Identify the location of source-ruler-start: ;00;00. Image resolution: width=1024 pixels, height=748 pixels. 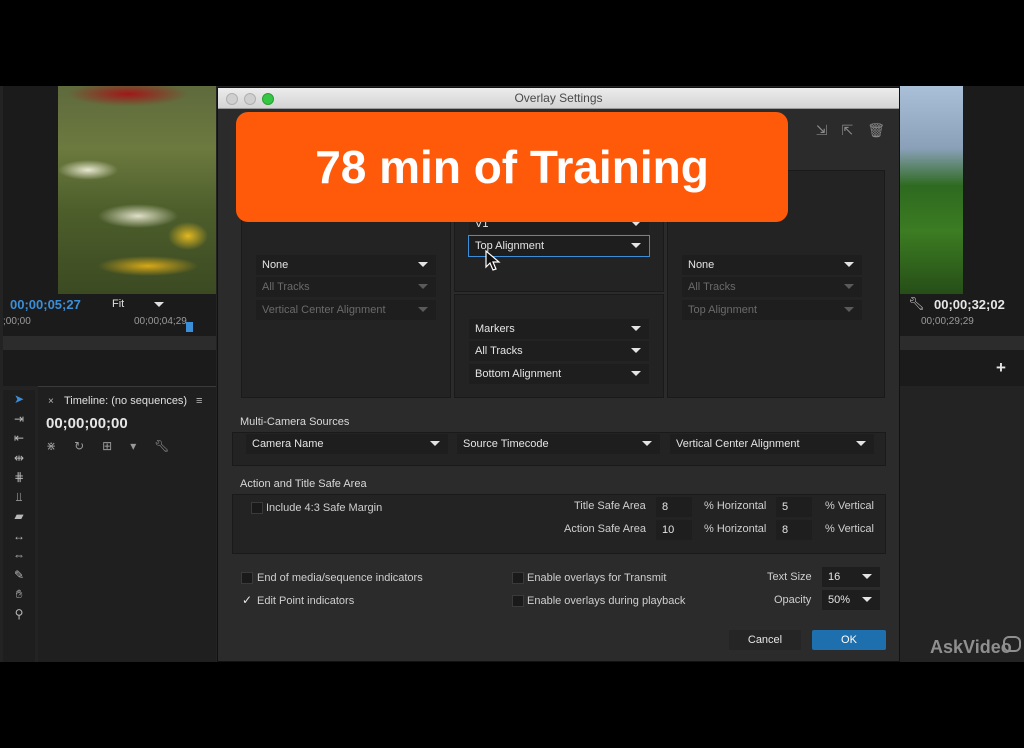
(17, 321).